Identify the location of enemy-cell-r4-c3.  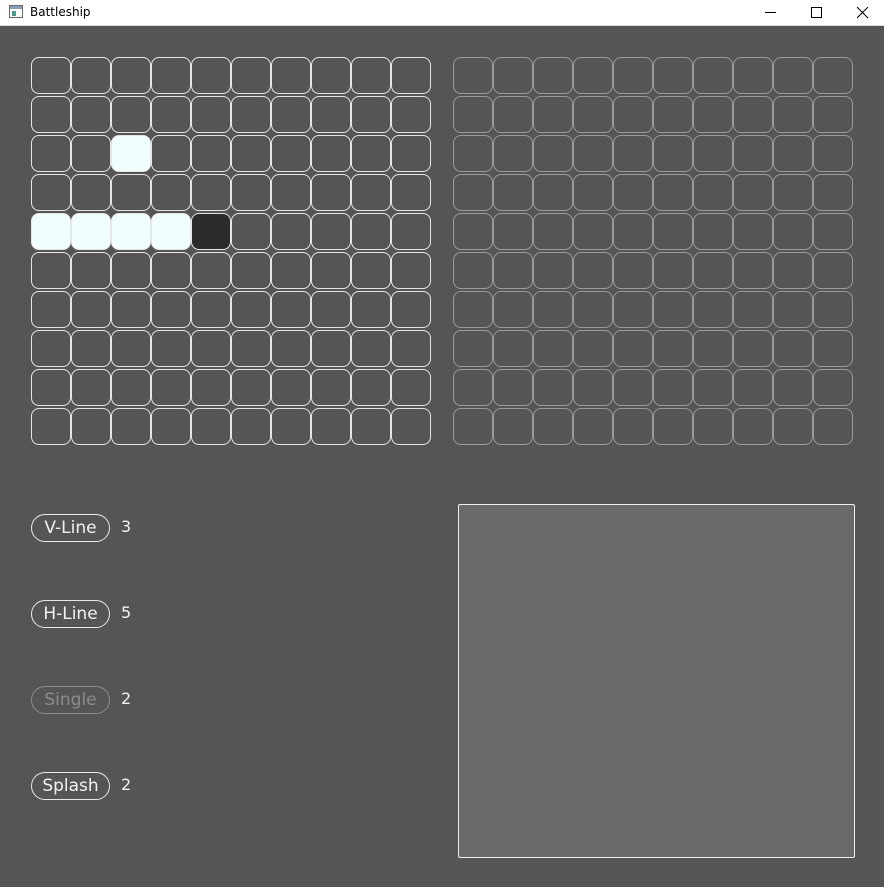
(593, 231).